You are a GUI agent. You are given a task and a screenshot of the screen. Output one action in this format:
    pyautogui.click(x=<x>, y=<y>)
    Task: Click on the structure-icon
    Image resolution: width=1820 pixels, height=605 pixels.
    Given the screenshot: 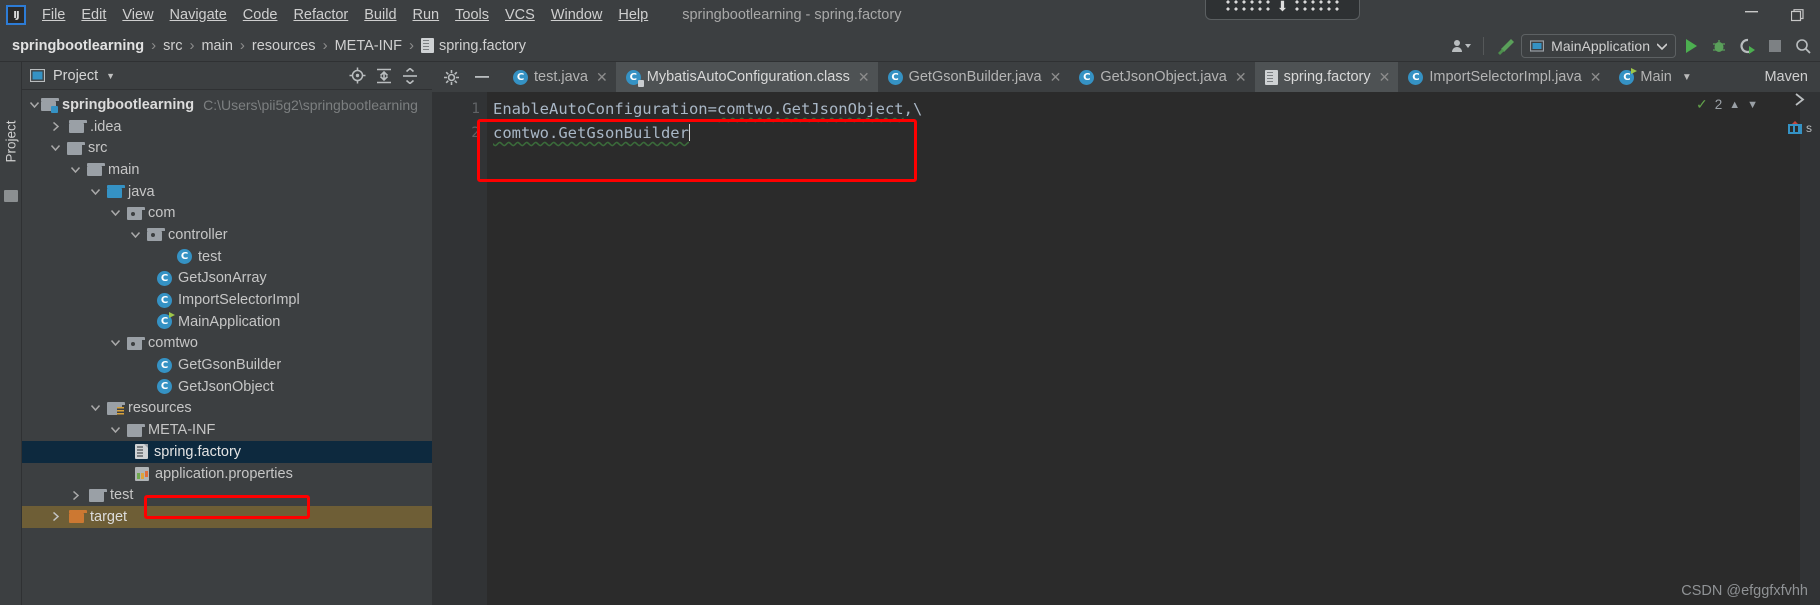 What is the action you would take?
    pyautogui.click(x=11, y=196)
    